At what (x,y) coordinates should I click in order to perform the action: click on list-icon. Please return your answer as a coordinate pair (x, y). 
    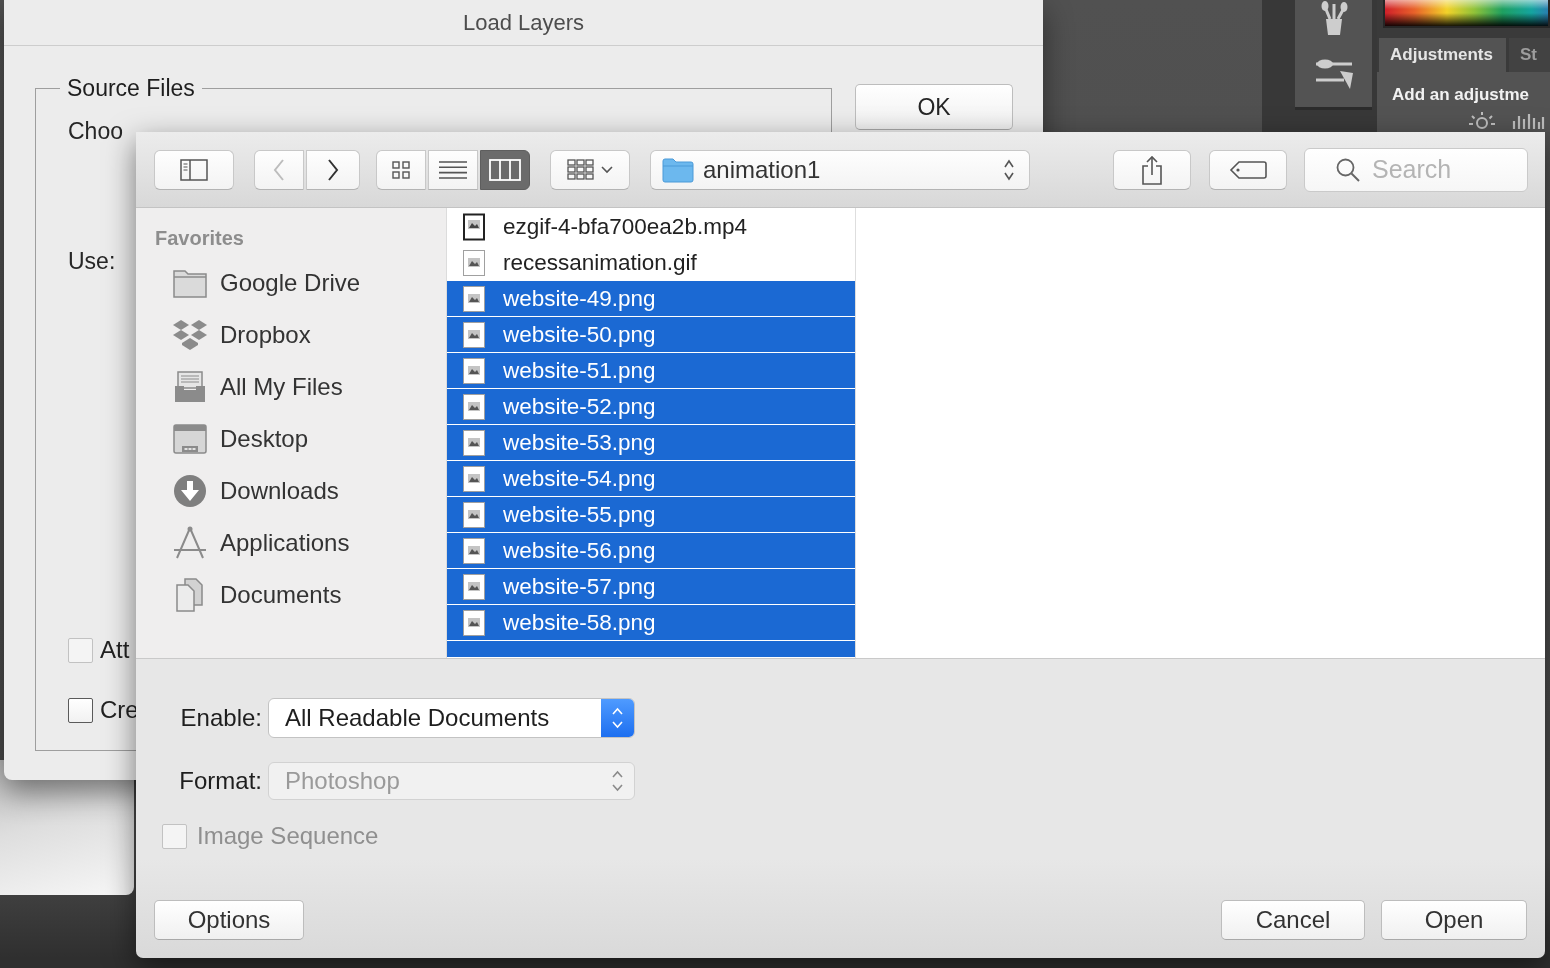
    Looking at the image, I should click on (453, 169).